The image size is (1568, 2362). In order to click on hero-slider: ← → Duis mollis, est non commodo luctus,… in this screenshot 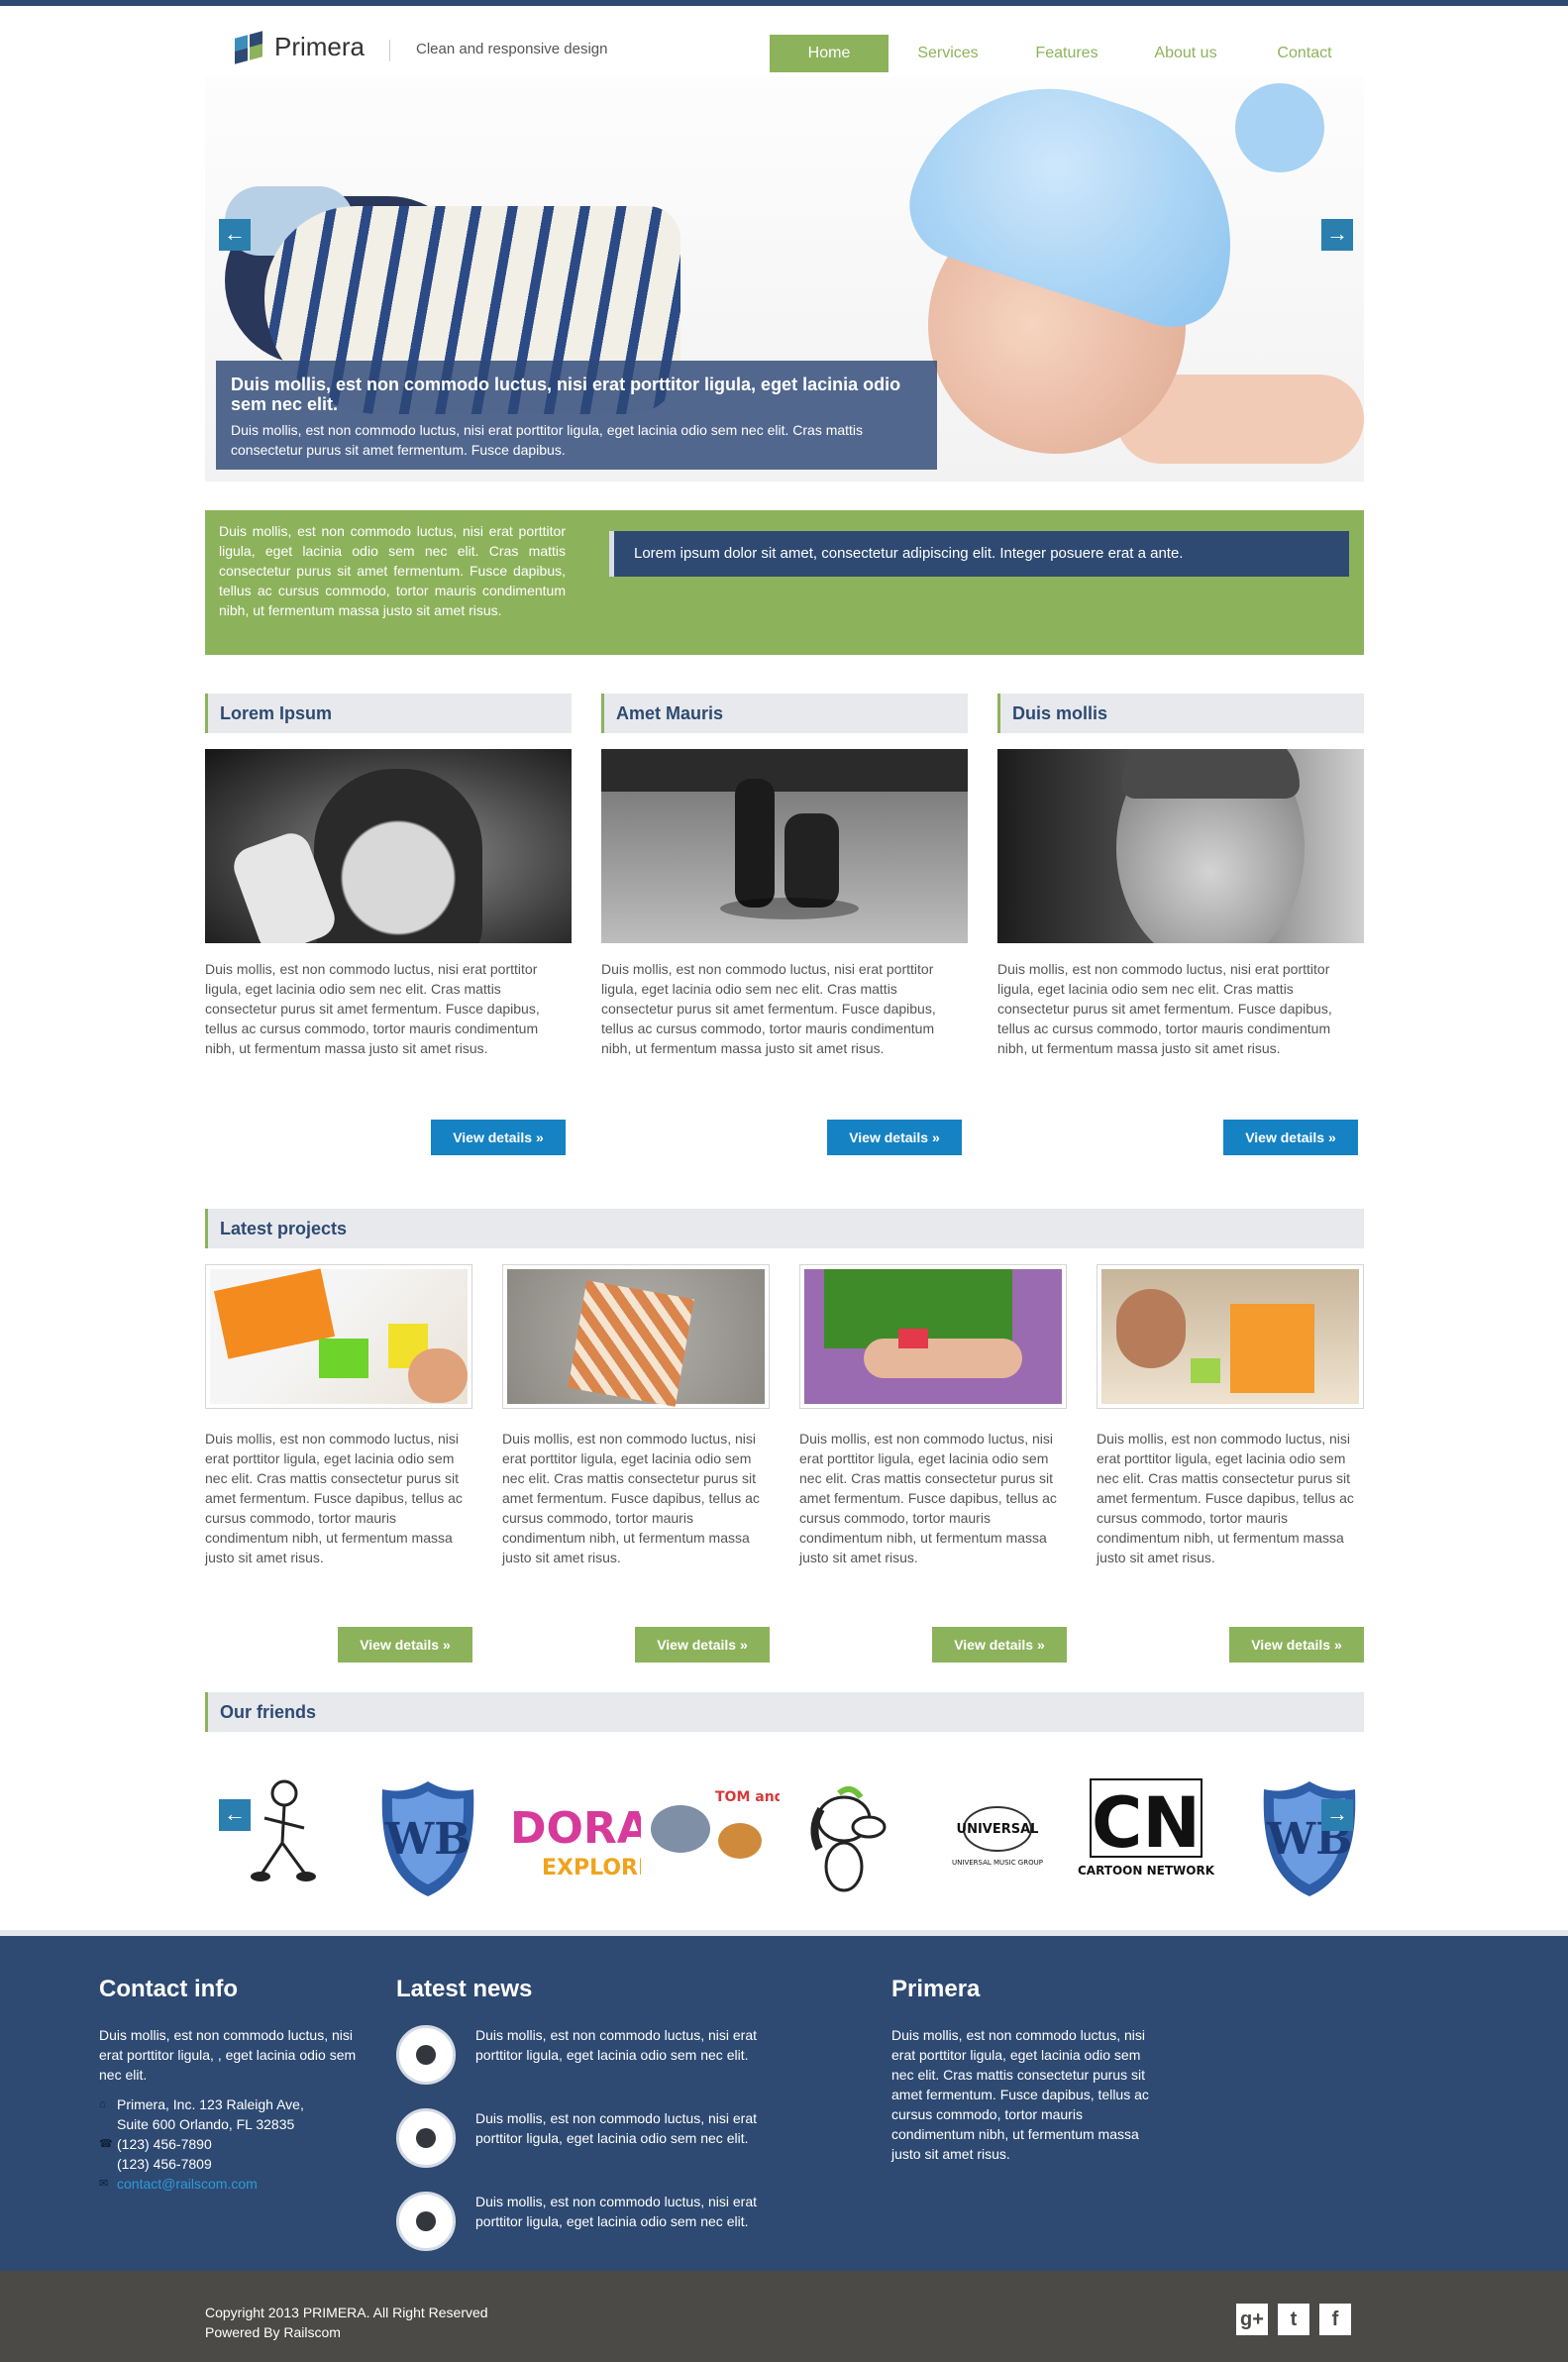, I will do `click(784, 279)`.